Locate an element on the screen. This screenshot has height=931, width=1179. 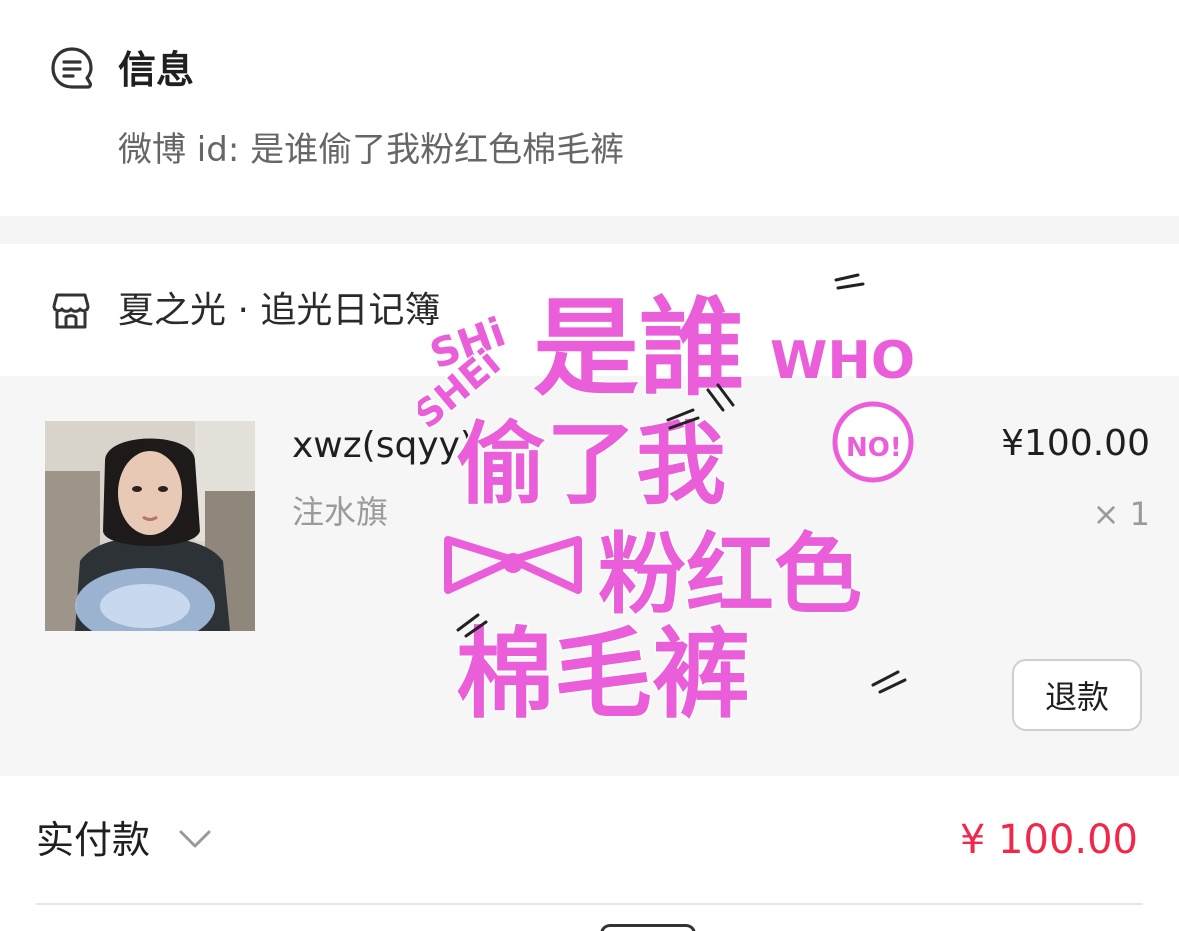
info-title: 信息 is located at coordinates (156, 70).